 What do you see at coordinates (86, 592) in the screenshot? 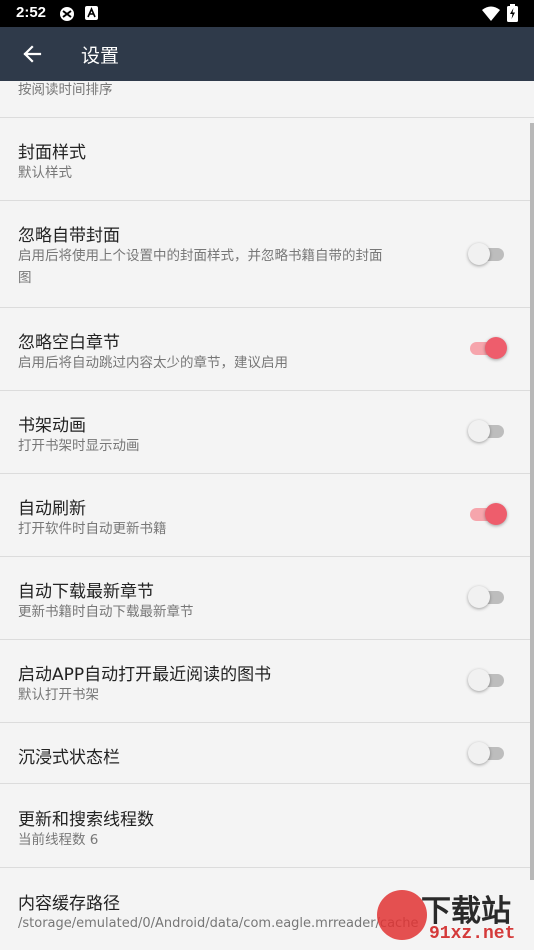
I see `setting-title: 自动下载最新章节` at bounding box center [86, 592].